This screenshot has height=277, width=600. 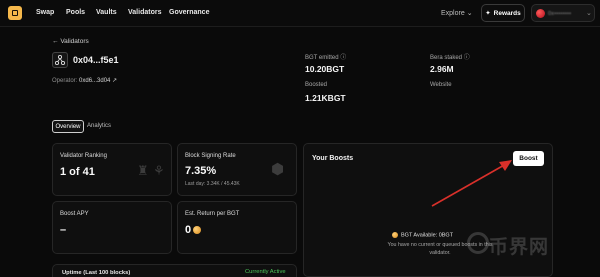 I want to click on bgt-available: BGT Available: 0BGT, so click(x=422, y=235).